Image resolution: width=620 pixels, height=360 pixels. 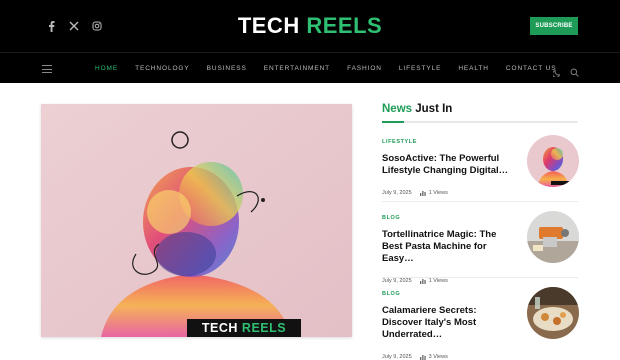 I want to click on nav-lifestyle: LIFESTYLE, so click(x=420, y=68).